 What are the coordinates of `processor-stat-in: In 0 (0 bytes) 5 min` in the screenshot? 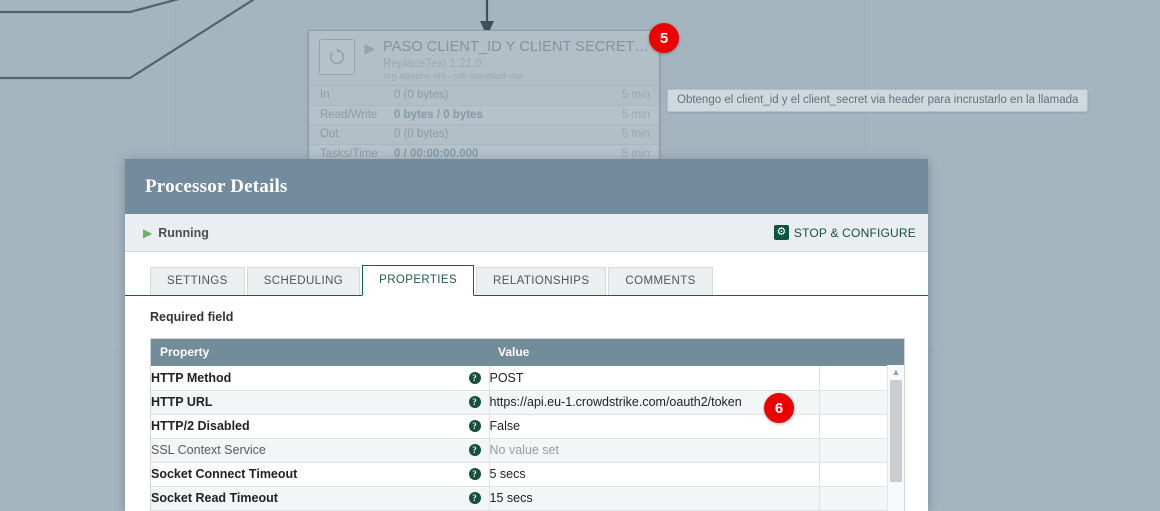 It's located at (484, 95).